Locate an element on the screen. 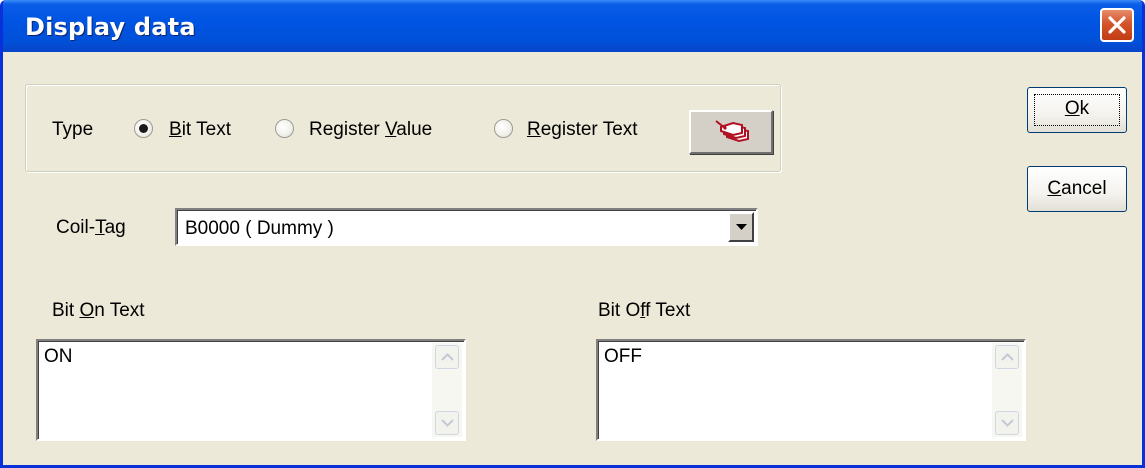 Image resolution: width=1145 pixels, height=468 pixels. radio-register-value-label: Register Value is located at coordinates (370, 130).